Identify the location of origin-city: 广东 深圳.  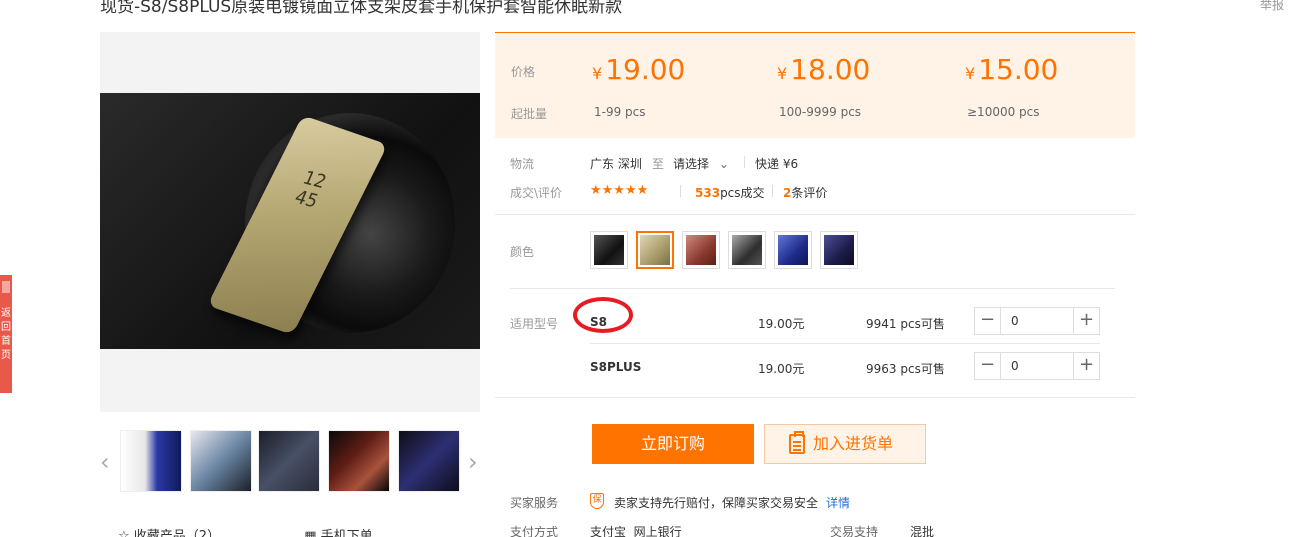
(616, 164).